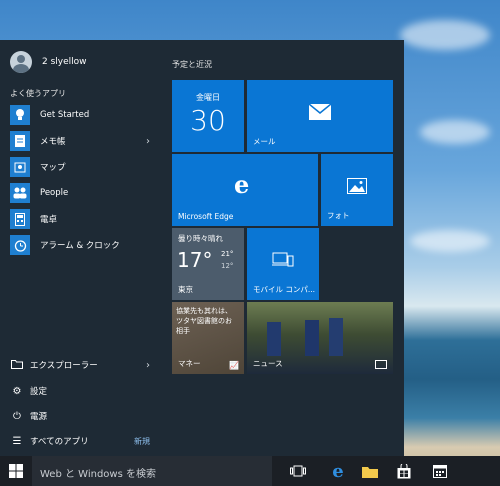 This screenshot has width=500, height=486. What do you see at coordinates (65, 115) in the screenshot?
I see `app-label: Get Started` at bounding box center [65, 115].